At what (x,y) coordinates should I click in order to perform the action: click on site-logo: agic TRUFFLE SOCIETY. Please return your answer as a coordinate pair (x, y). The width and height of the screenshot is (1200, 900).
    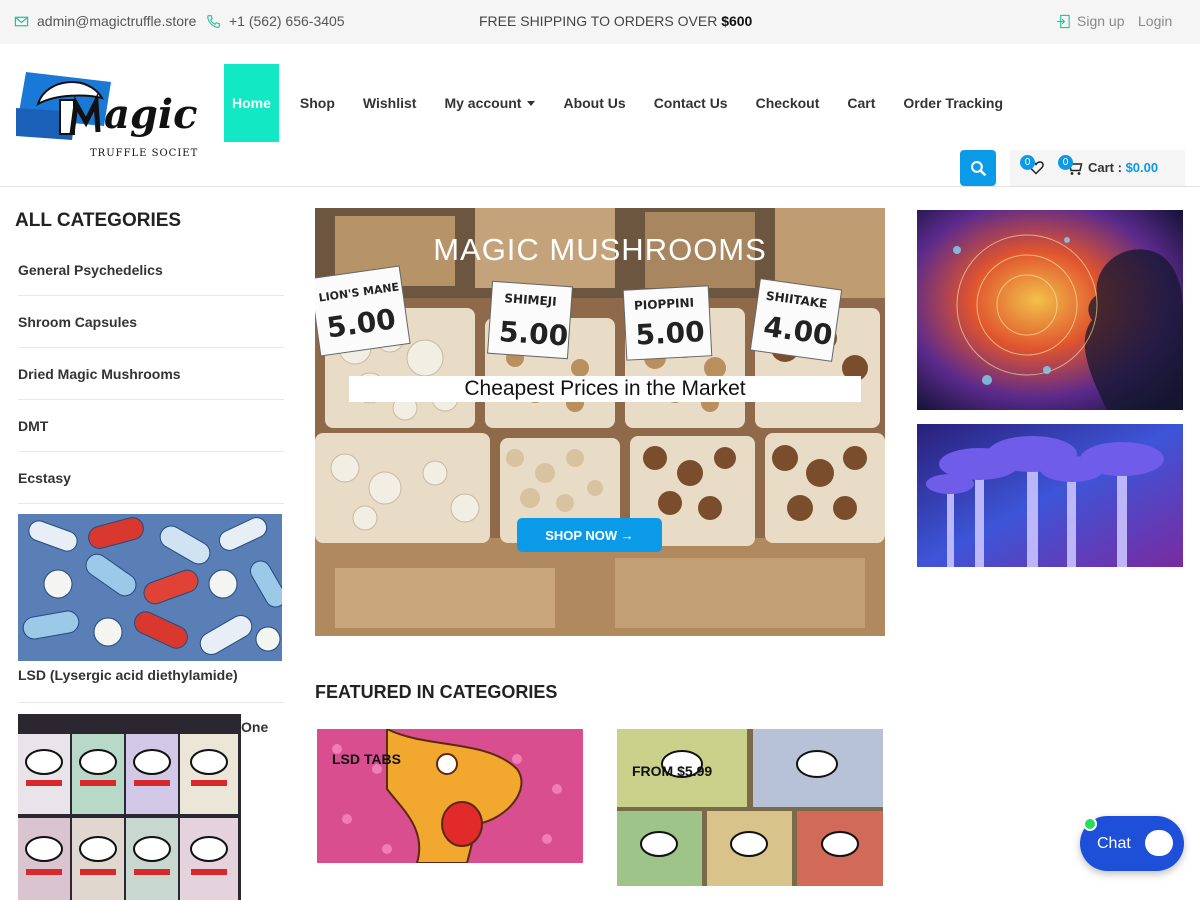
    Looking at the image, I should click on (110, 114).